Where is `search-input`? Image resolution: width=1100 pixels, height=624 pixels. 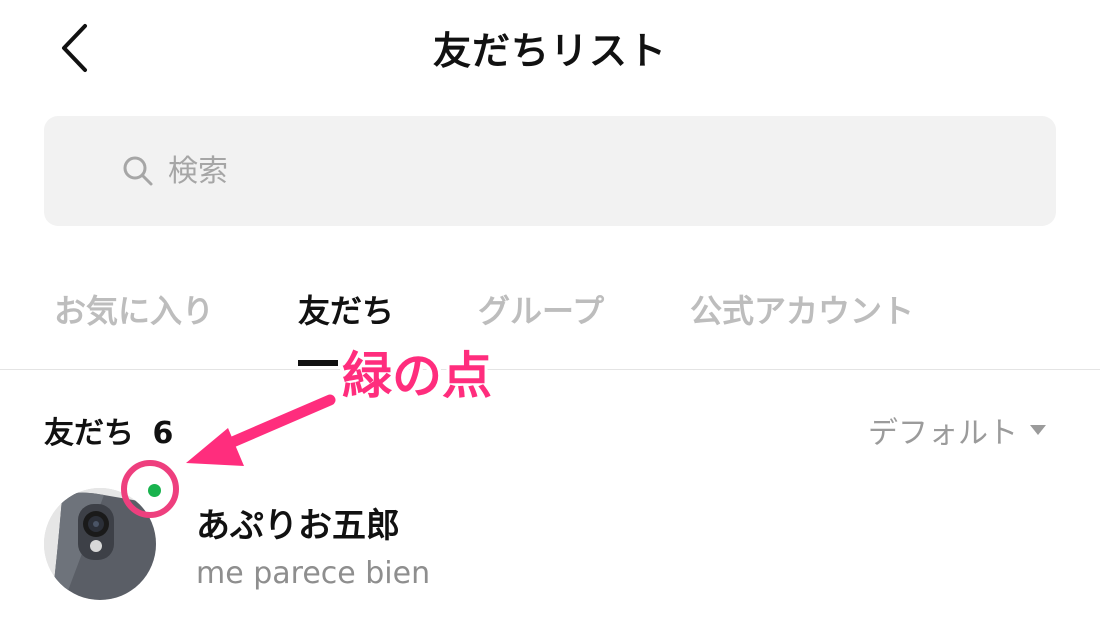
search-input is located at coordinates (568, 171).